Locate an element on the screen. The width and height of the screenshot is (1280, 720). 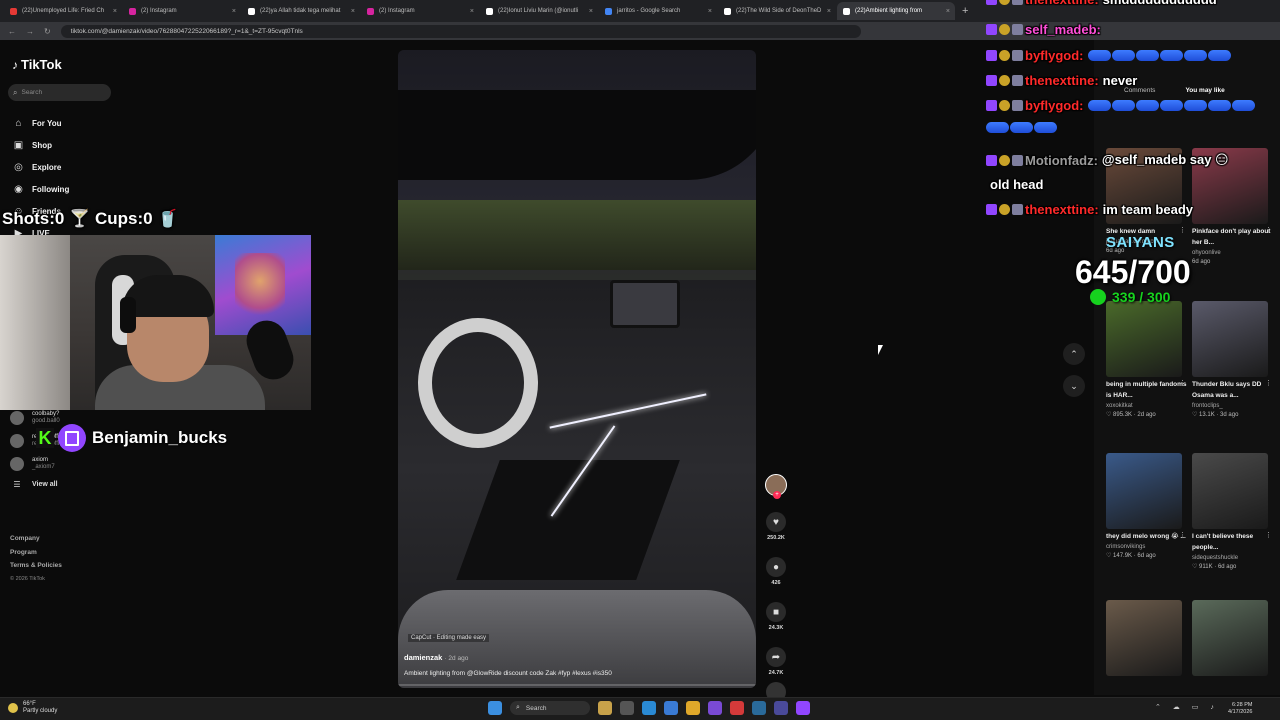
task-view-icon is located at coordinates (627, 708).